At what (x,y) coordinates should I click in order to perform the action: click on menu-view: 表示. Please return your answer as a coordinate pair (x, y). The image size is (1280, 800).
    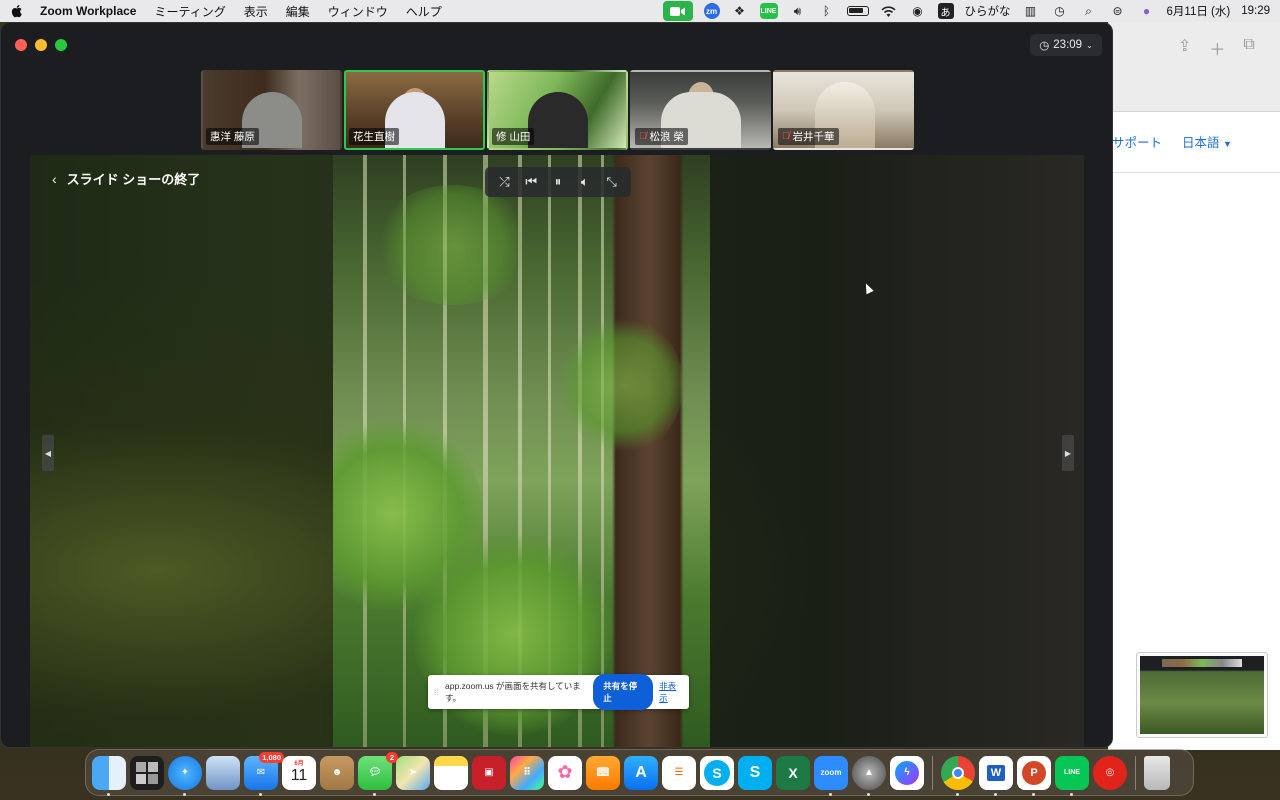
    Looking at the image, I should click on (256, 11).